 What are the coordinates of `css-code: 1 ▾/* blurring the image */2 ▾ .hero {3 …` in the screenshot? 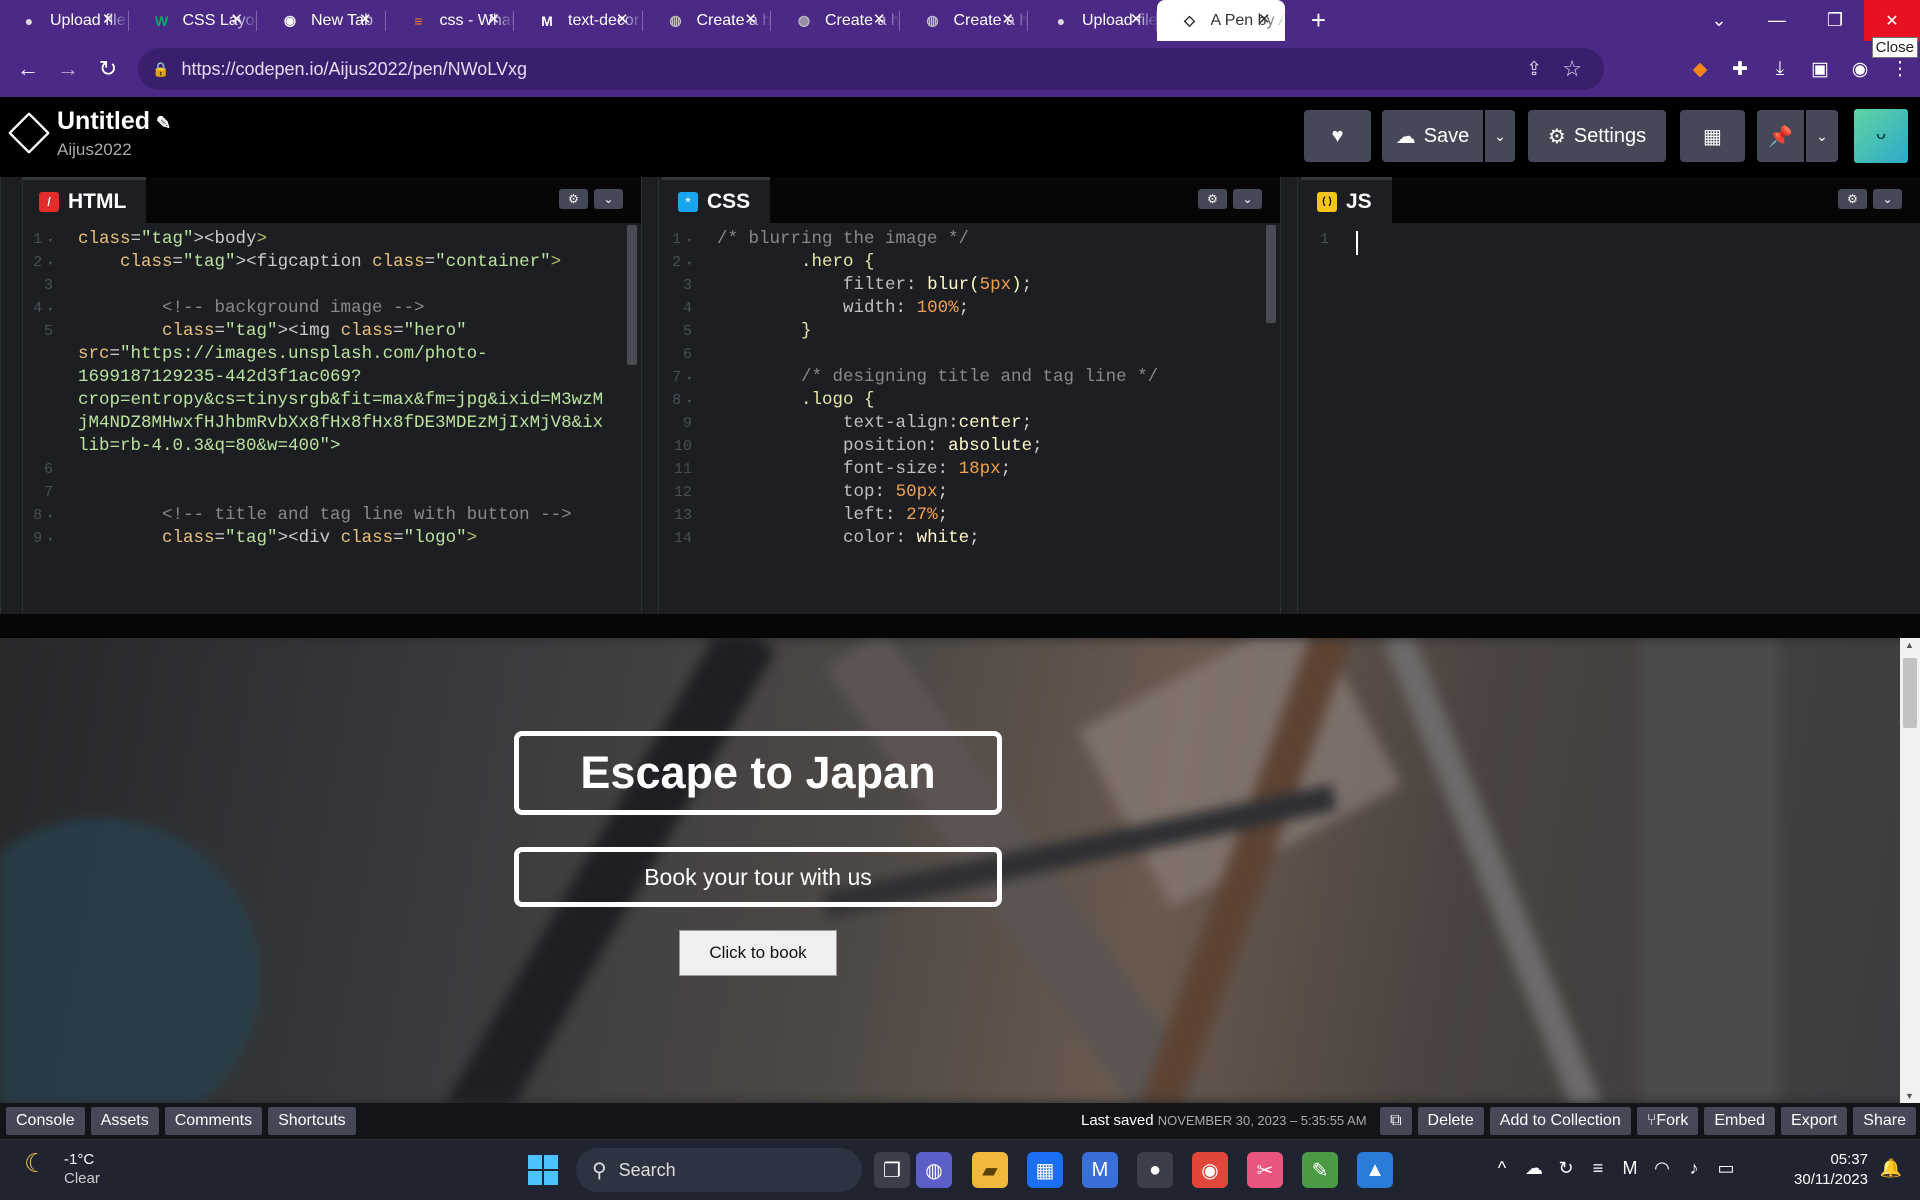 It's located at (971, 418).